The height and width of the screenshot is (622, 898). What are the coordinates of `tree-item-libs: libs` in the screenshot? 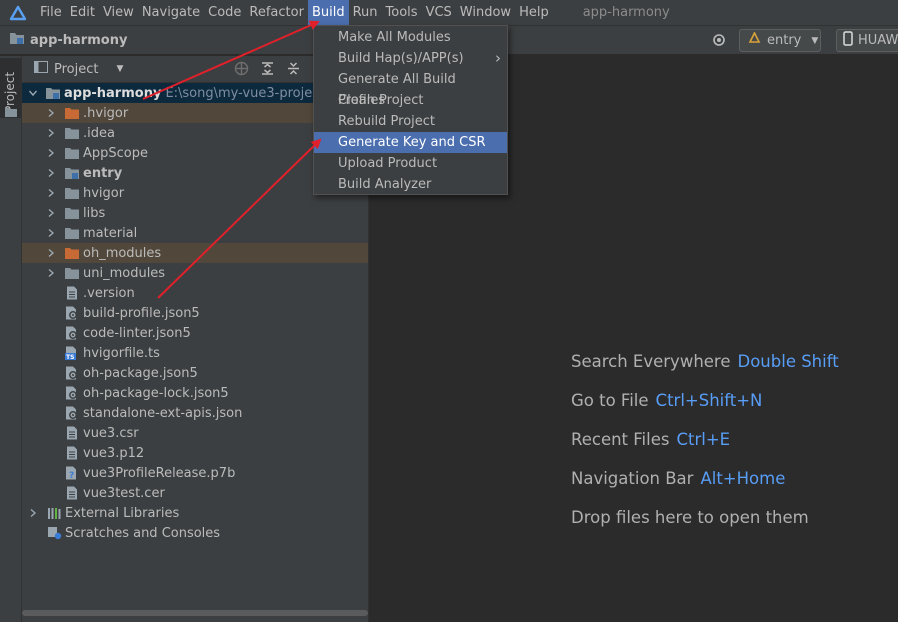 It's located at (195, 213).